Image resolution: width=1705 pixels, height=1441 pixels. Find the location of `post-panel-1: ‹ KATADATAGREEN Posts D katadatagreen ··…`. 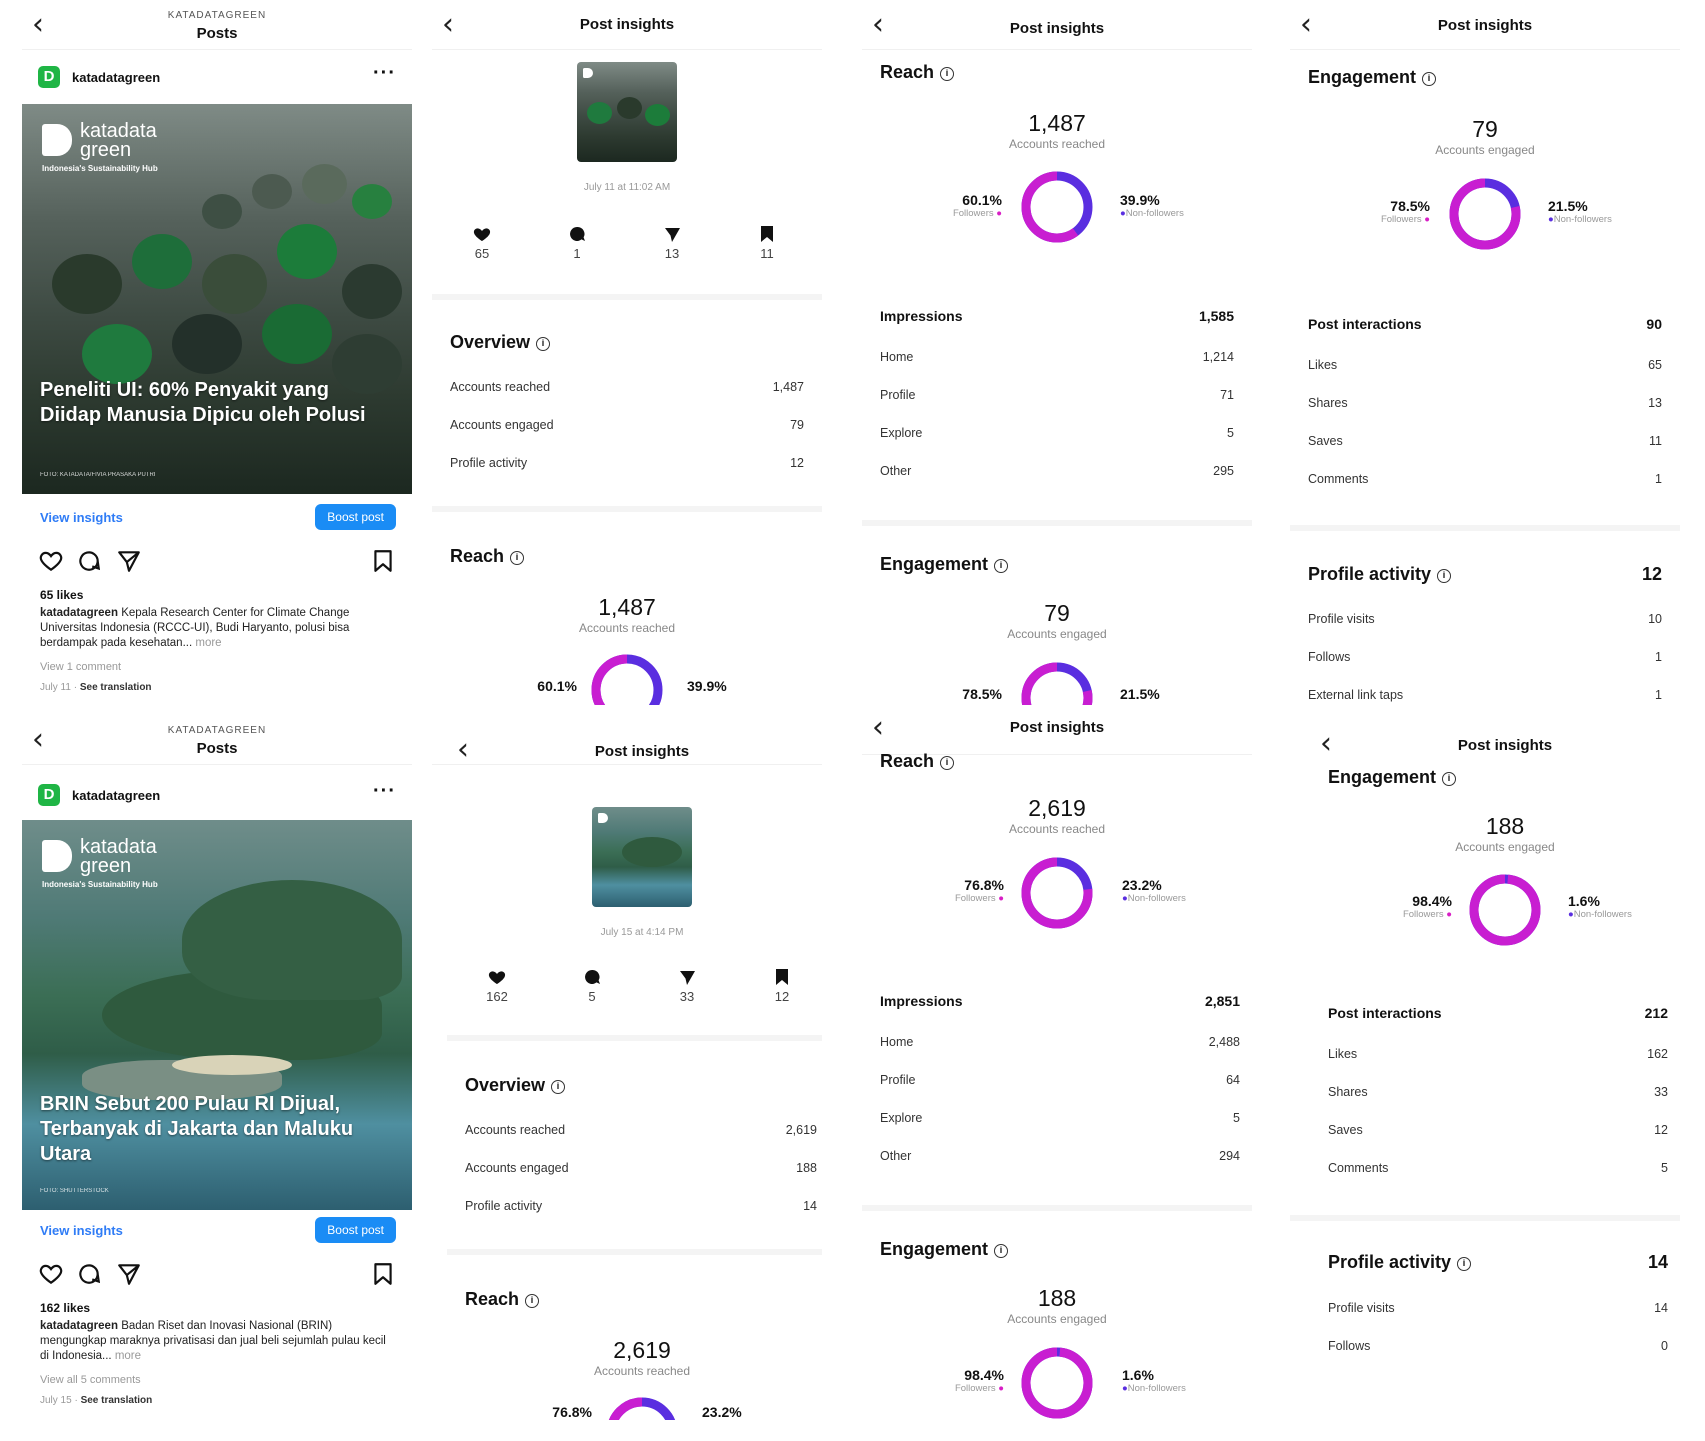

post-panel-1: ‹ KATADATAGREEN Posts D katadatagreen ··… is located at coordinates (217, 352).